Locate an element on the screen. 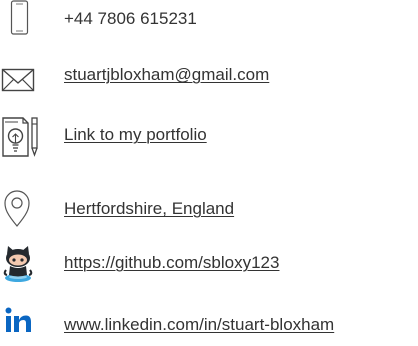 The image size is (418, 346). envelope-icon is located at coordinates (22, 76).